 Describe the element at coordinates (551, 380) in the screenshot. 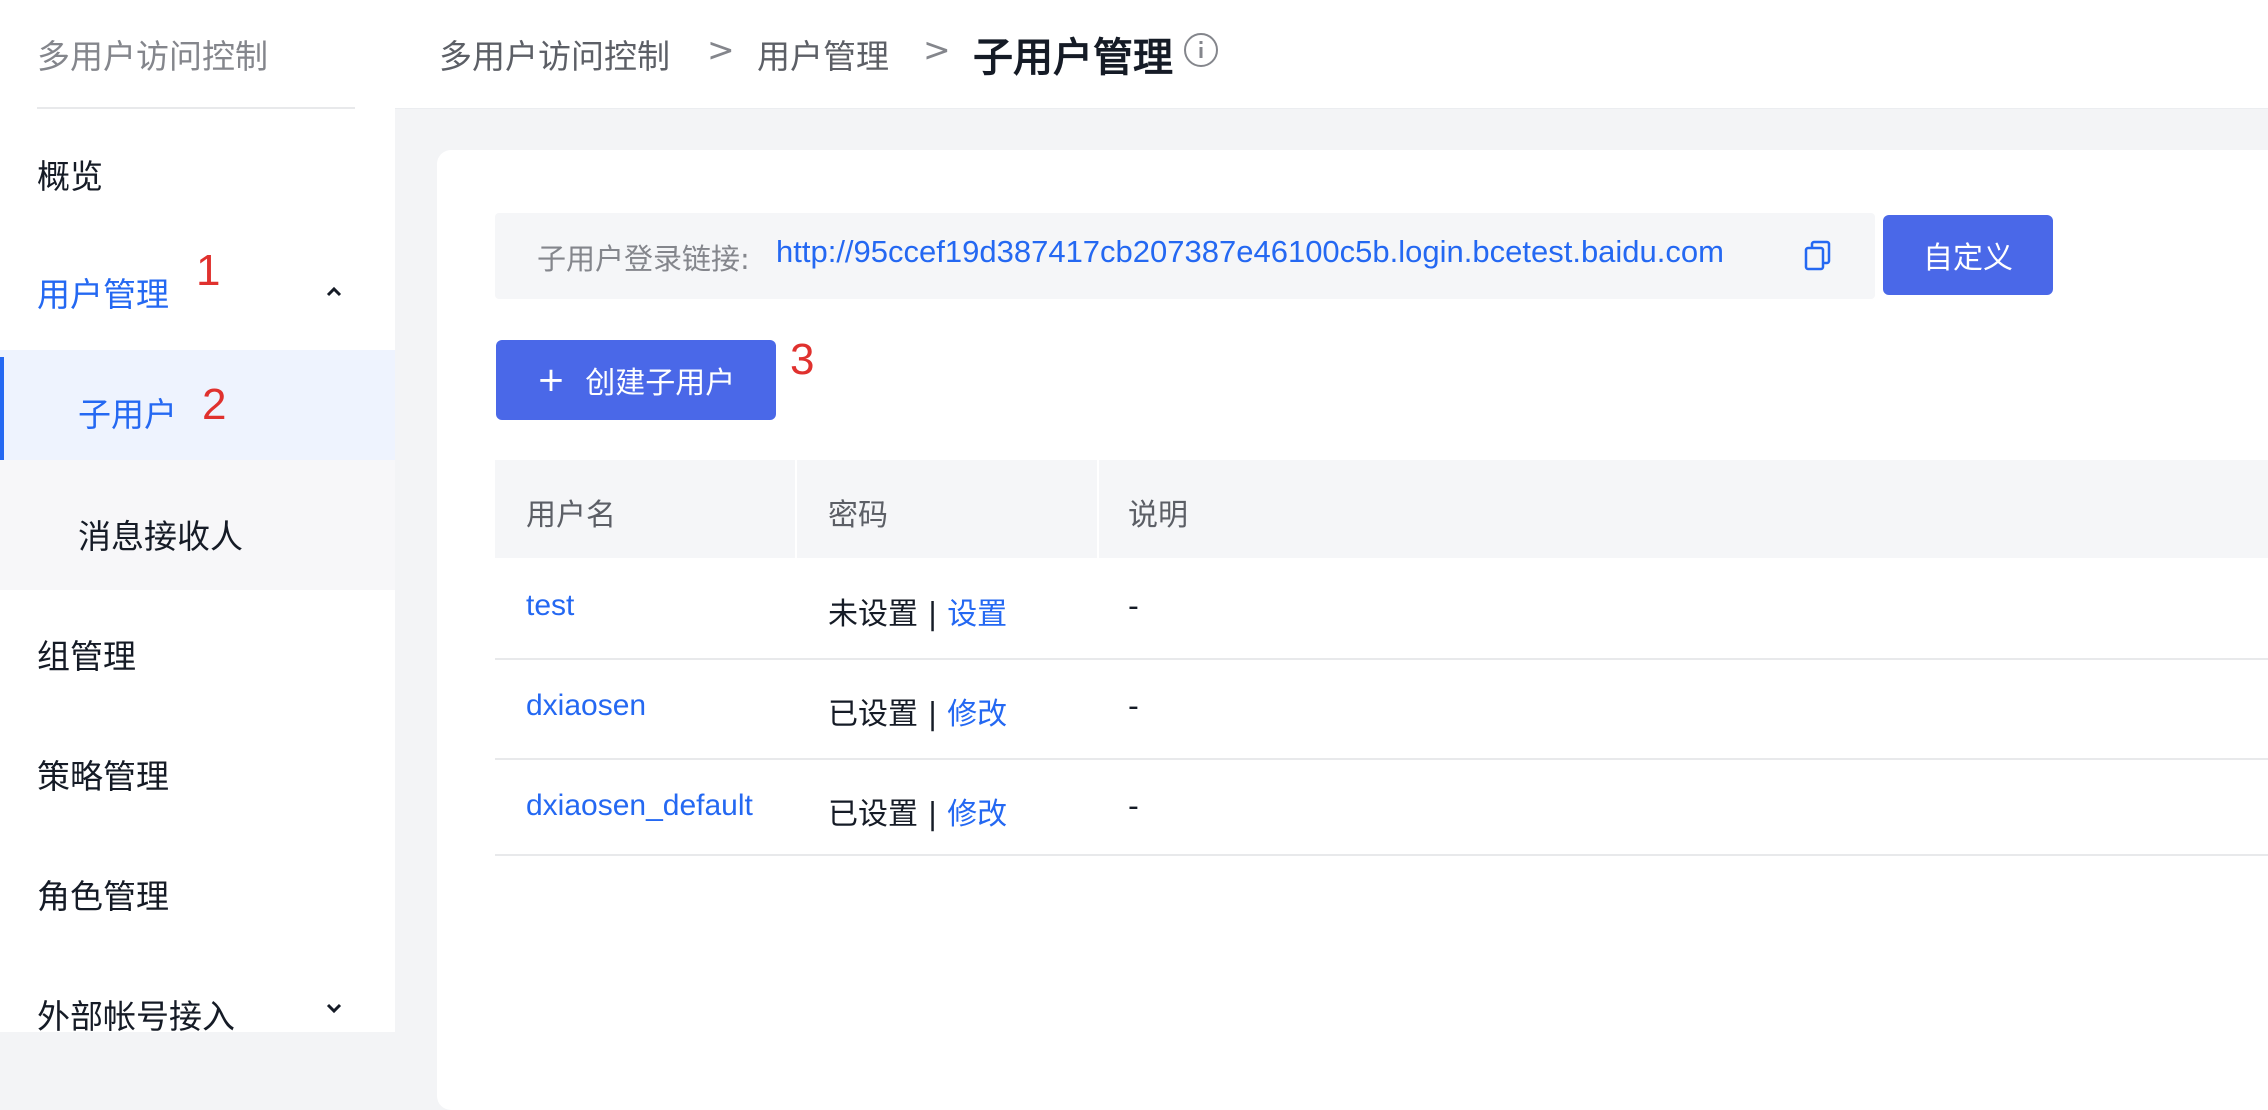

I see `plus-icon: +` at that location.